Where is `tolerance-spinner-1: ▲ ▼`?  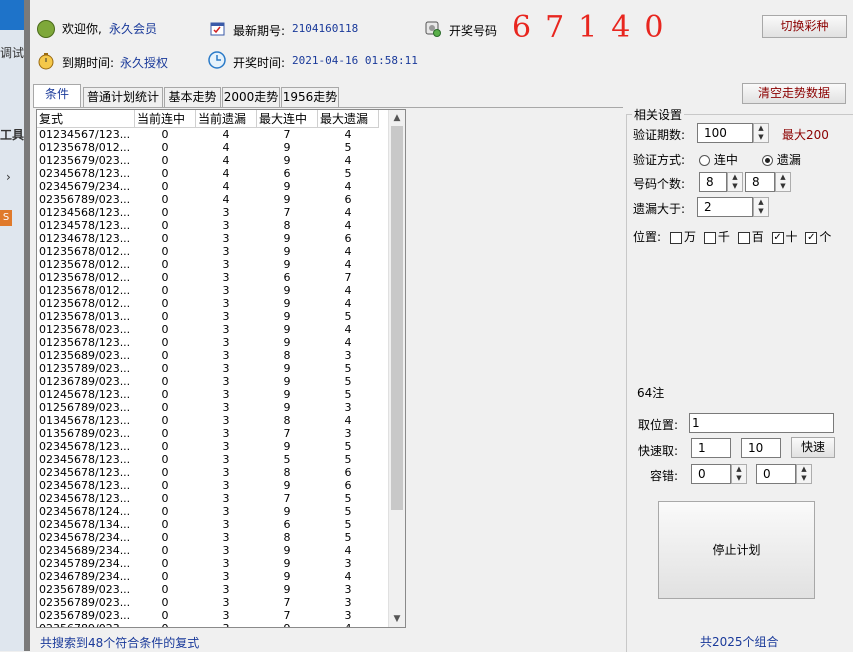 tolerance-spinner-1: ▲ ▼ is located at coordinates (739, 474).